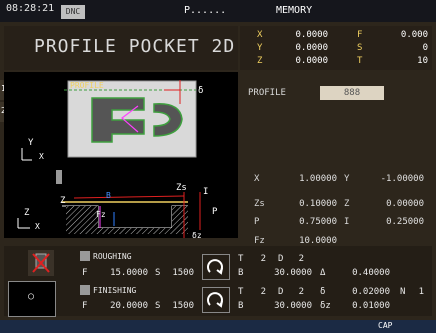 The width and height of the screenshot is (436, 333). Describe the element at coordinates (267, 93) in the screenshot. I see `profile-field-label: PROFILE` at that location.